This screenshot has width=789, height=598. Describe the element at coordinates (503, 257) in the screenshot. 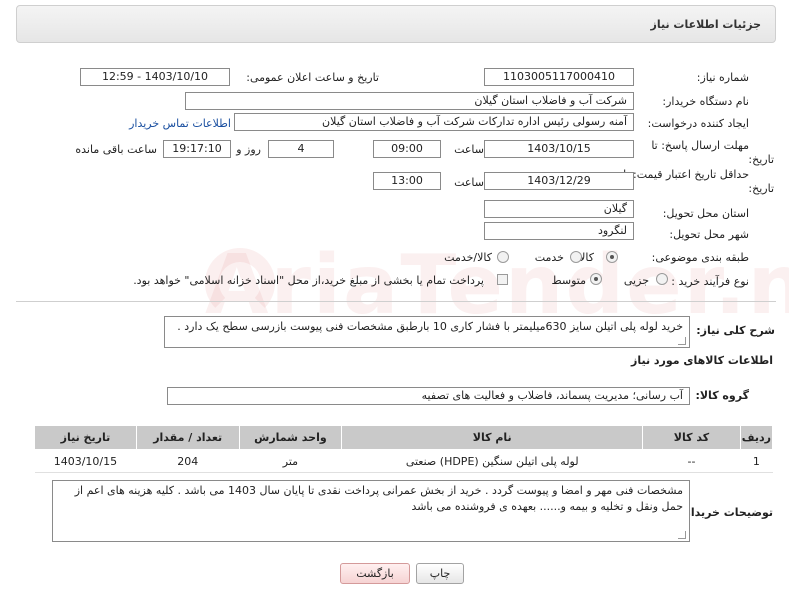

I see `category-radio-goods-service` at that location.